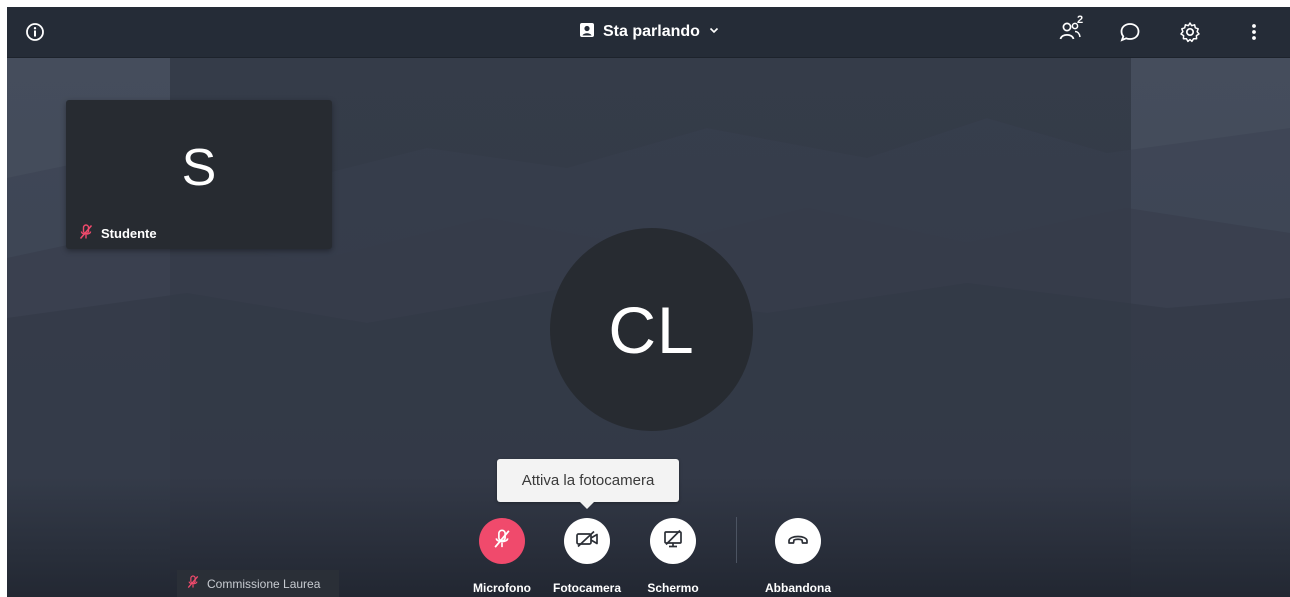 The image size is (1290, 597). Describe the element at coordinates (1254, 32) in the screenshot. I see `vertical-ellipsis-icon` at that location.